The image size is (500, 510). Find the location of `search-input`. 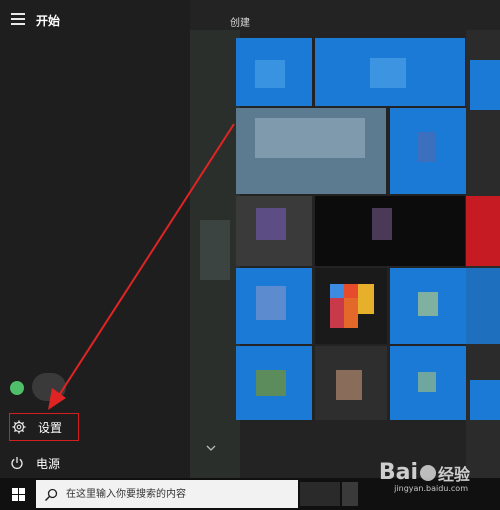

search-input is located at coordinates (176, 494).